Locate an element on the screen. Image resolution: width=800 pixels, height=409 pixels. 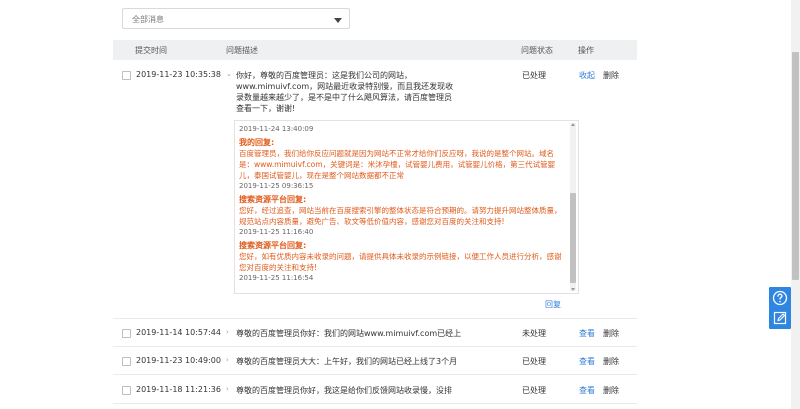
message-filter-select: 全部消息 is located at coordinates (236, 18).